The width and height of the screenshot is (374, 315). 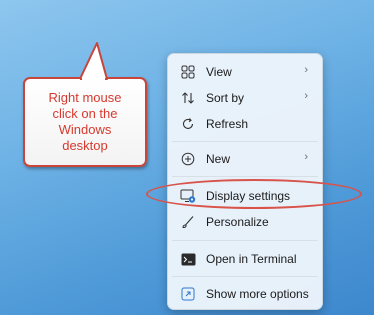 I want to click on menu-item-open-in-terminal: Open in Terminal, so click(x=245, y=259).